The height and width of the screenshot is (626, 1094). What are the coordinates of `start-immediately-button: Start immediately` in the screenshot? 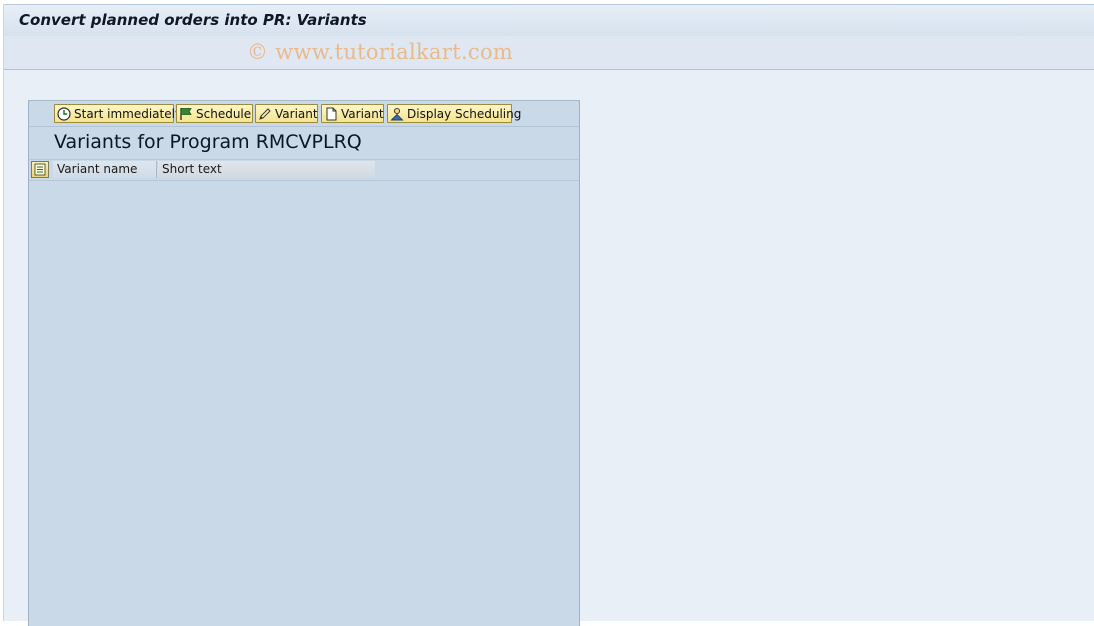 It's located at (118, 113).